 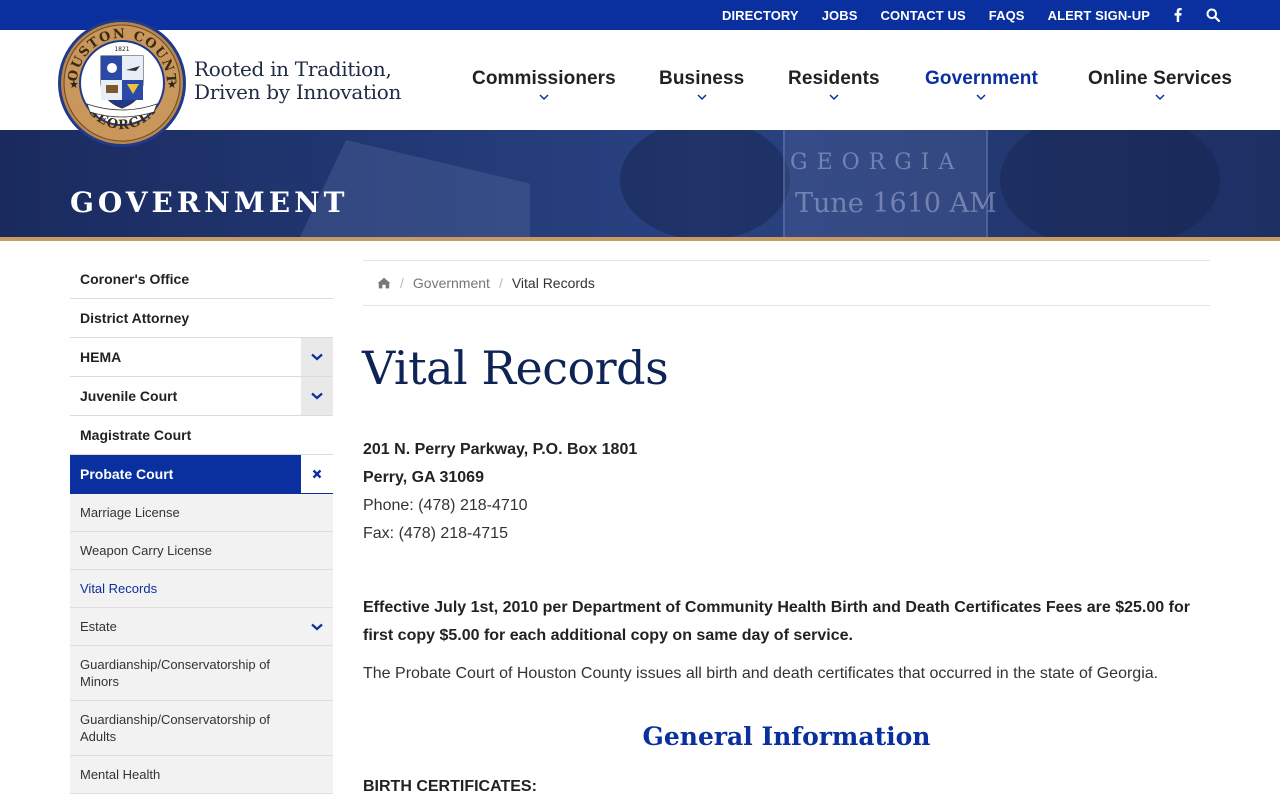 I want to click on nav-label: Commissioners, so click(x=544, y=78).